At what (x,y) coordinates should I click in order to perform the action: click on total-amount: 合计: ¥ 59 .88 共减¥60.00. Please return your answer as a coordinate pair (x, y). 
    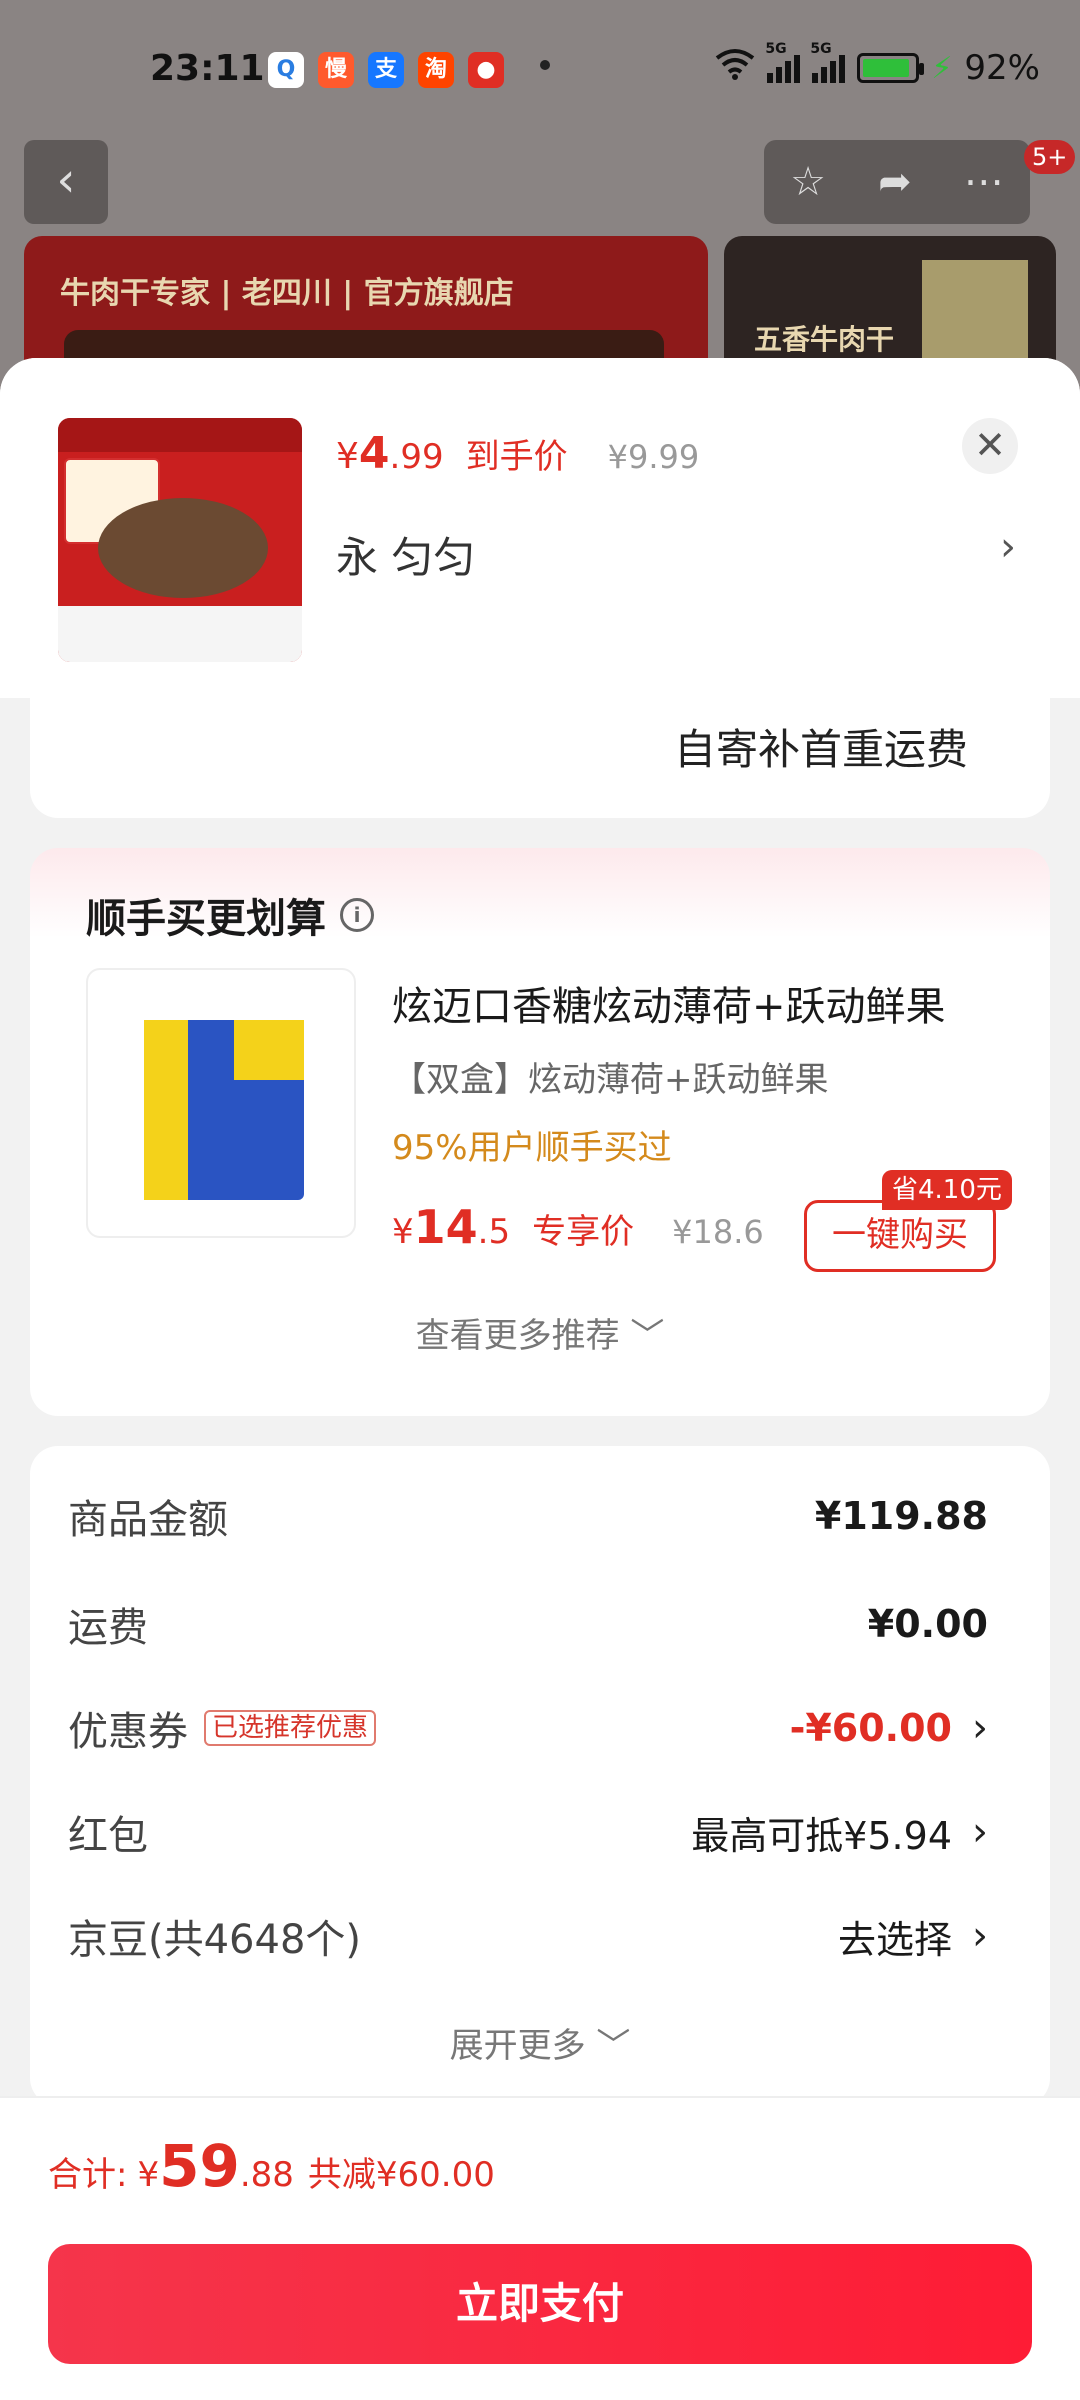
    Looking at the image, I should click on (271, 2166).